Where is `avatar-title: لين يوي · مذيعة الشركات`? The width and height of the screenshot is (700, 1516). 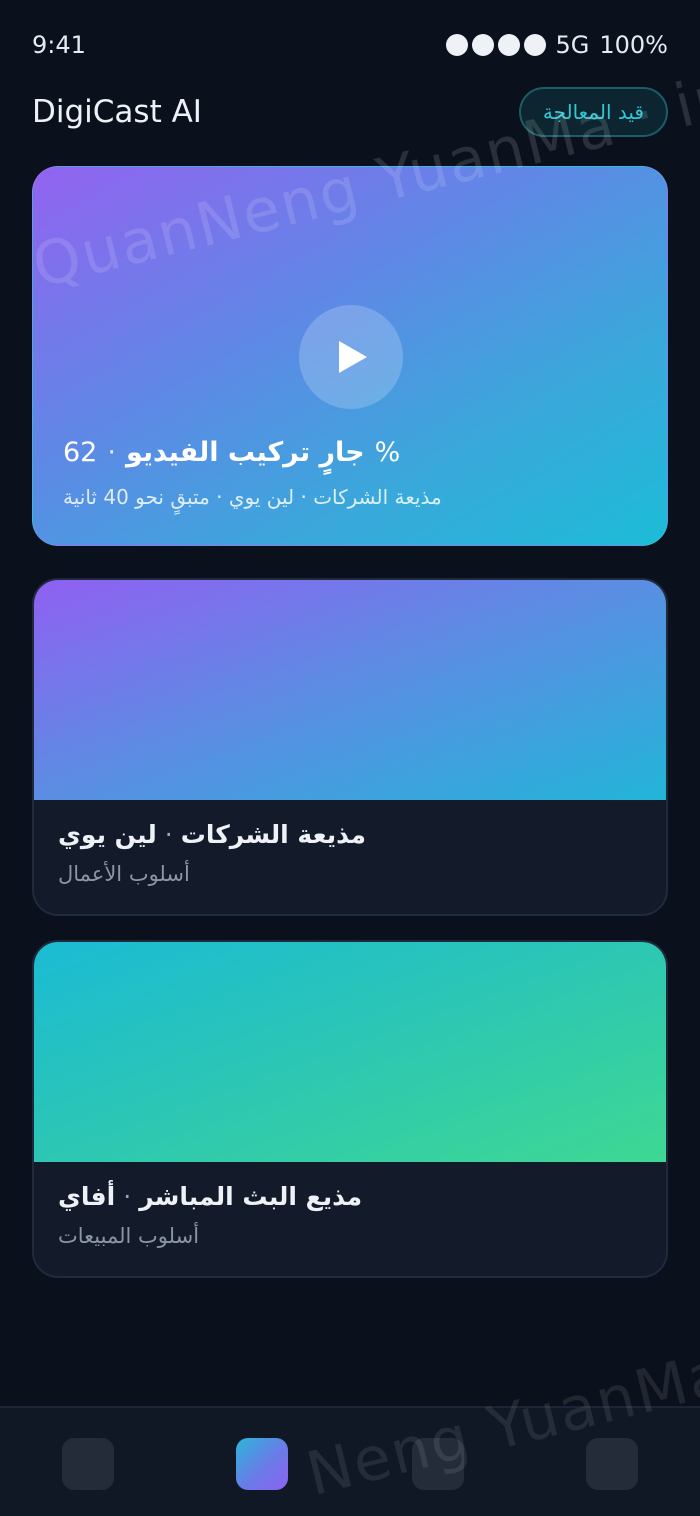 avatar-title: لين يوي · مذيعة الشركات is located at coordinates (212, 834).